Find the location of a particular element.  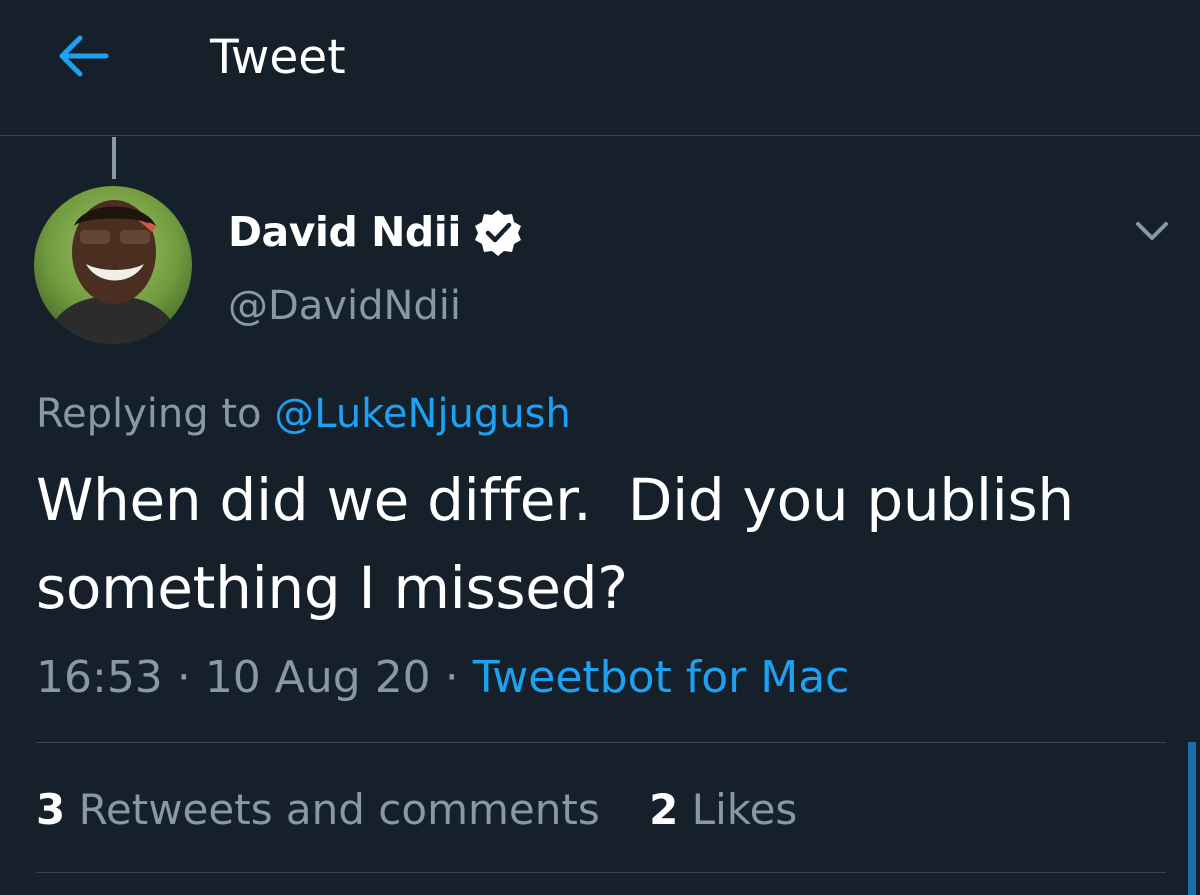

thread-connector-line is located at coordinates (114, 158).